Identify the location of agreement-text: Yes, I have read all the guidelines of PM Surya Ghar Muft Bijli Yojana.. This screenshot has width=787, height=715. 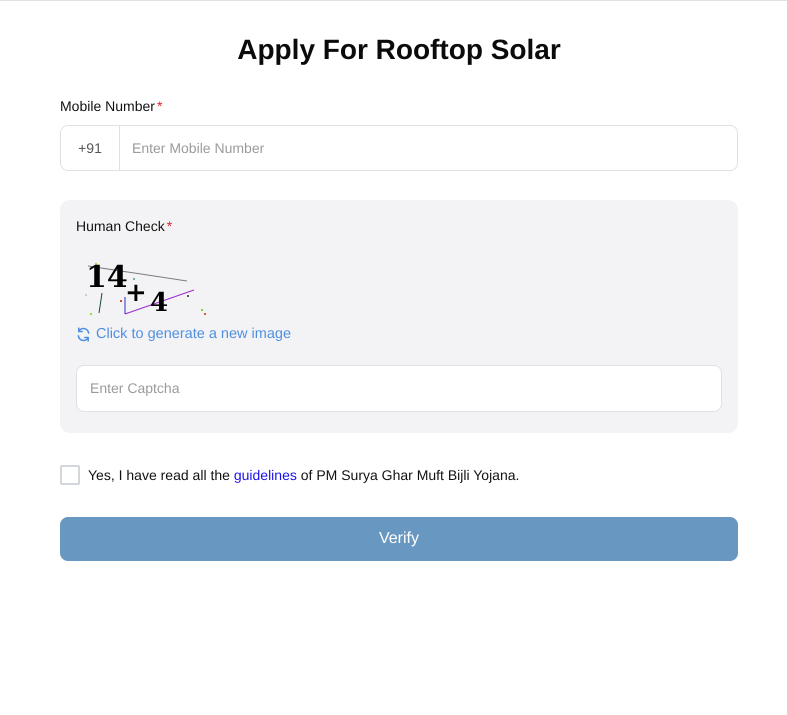
(304, 475).